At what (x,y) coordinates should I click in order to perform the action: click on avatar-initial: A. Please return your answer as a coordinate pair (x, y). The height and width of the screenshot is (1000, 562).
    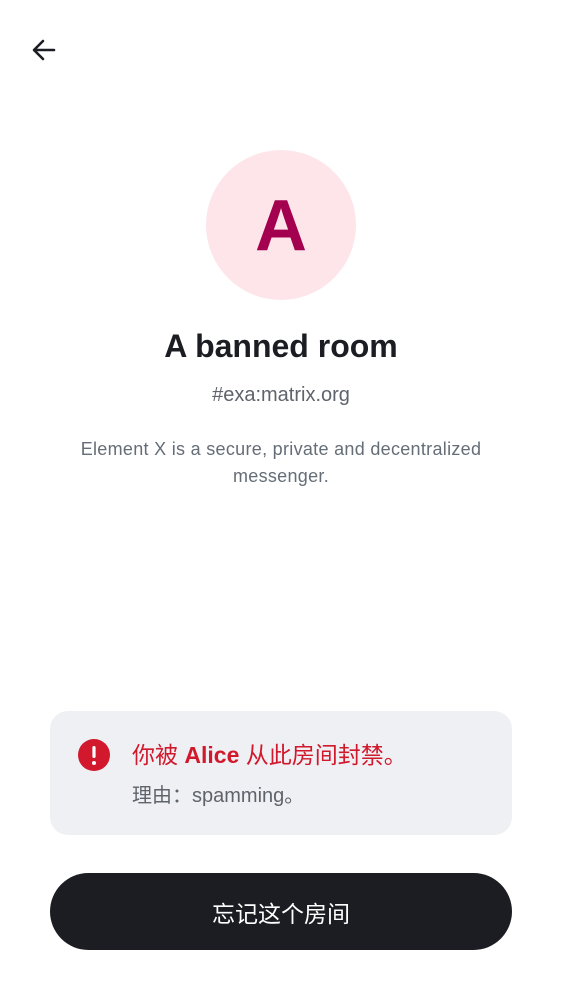
    Looking at the image, I should click on (281, 226).